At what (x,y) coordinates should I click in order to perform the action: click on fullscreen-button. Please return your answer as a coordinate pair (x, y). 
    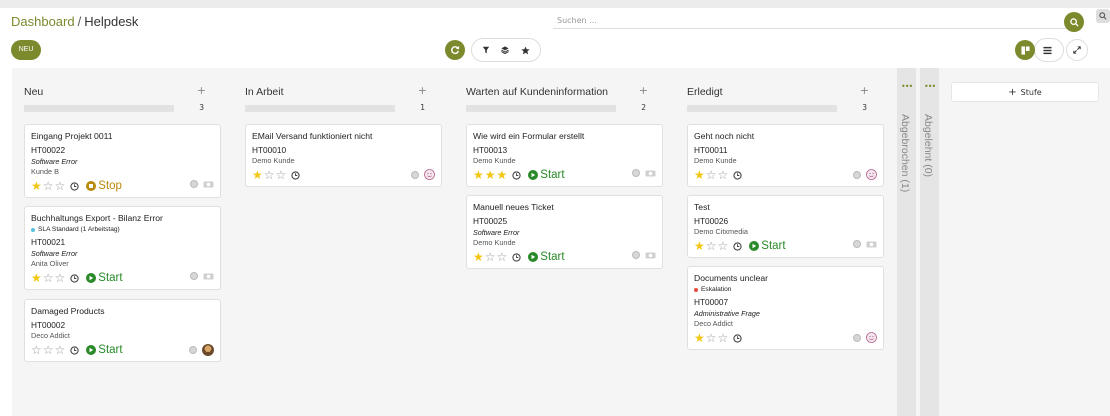
    Looking at the image, I should click on (1077, 50).